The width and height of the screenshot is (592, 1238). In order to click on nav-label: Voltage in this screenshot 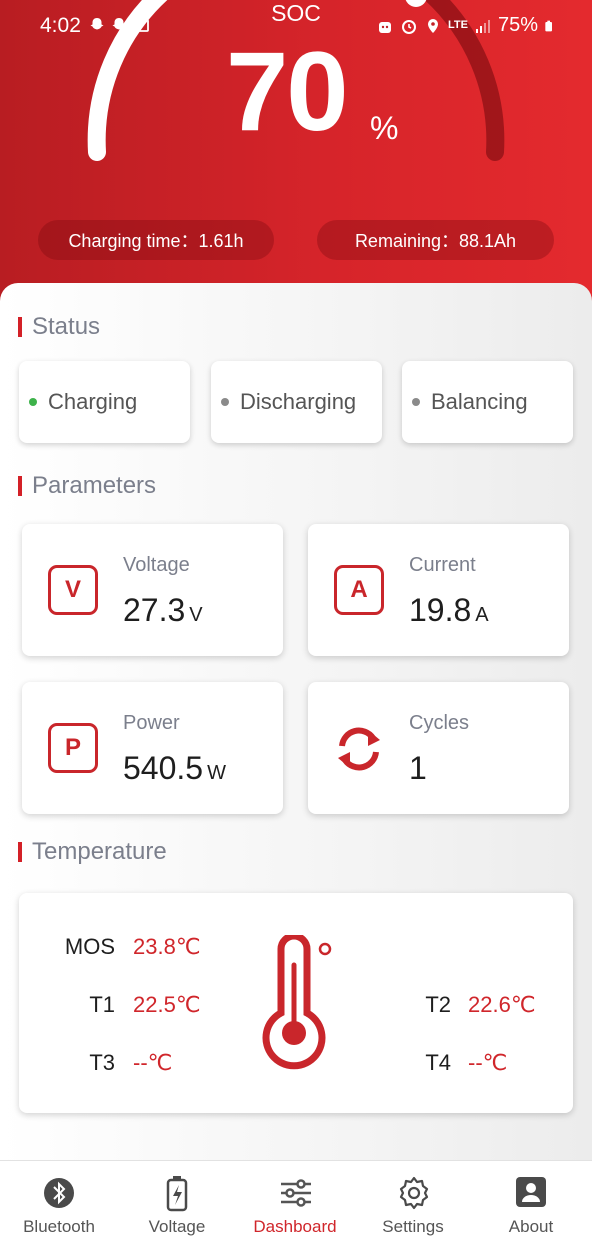, I will do `click(177, 1226)`.